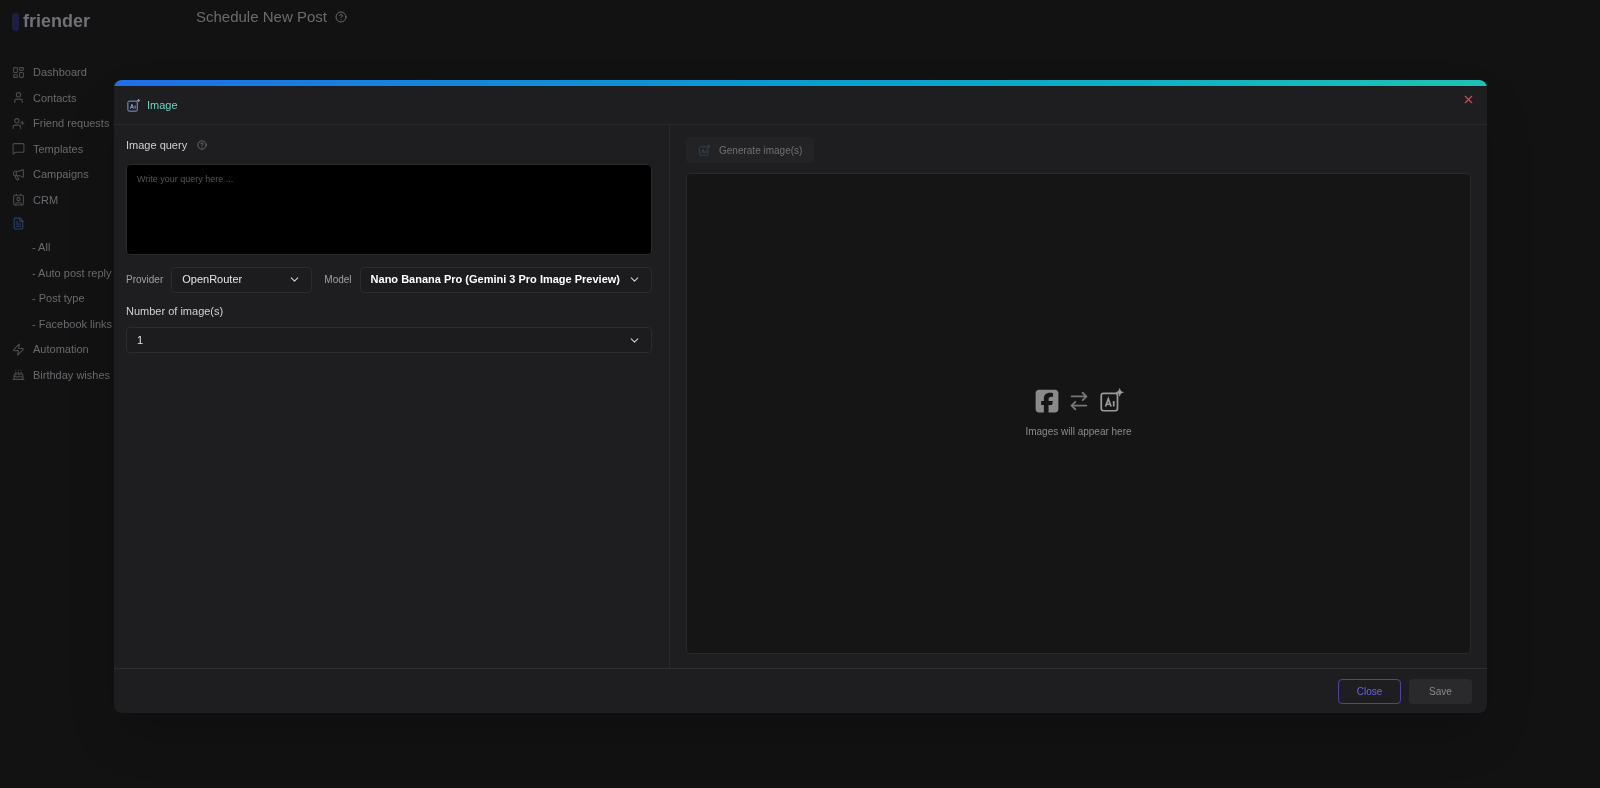 Image resolution: width=1600 pixels, height=788 pixels. What do you see at coordinates (90, 72) in the screenshot?
I see `sidebar-item: Dashboard` at bounding box center [90, 72].